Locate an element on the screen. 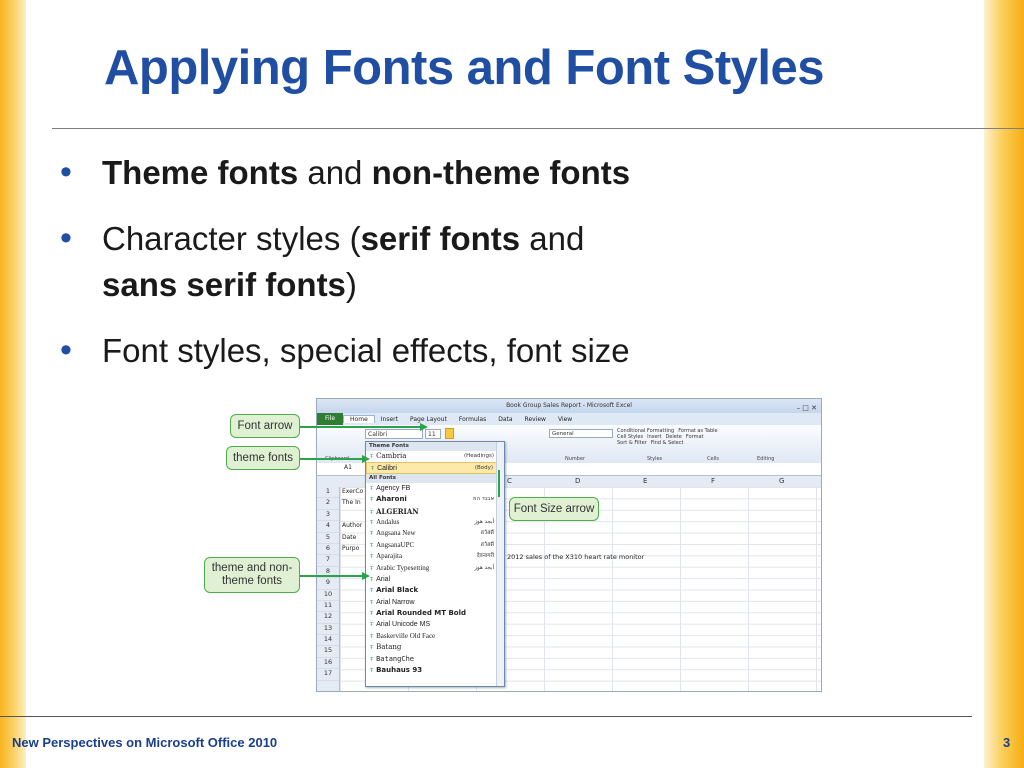 This screenshot has width=1024, height=768. ribbon-group-label: Number is located at coordinates (575, 459).